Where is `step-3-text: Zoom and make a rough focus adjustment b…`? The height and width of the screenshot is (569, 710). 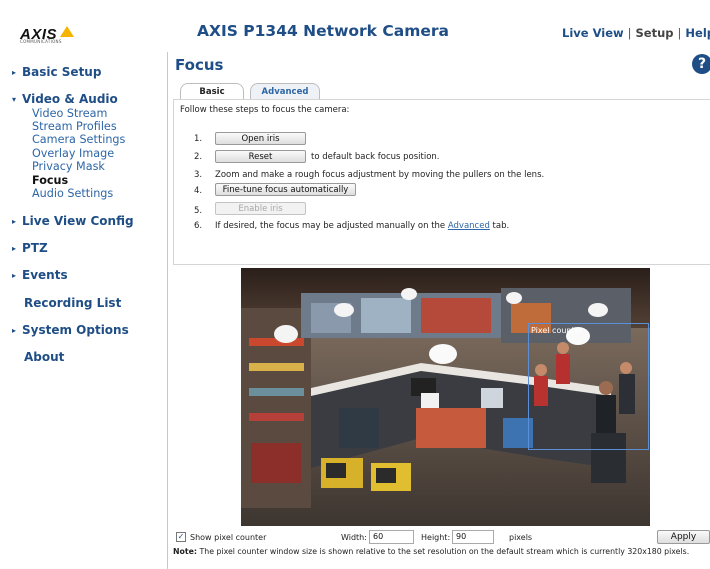 step-3-text: Zoom and make a rough focus adjustment b… is located at coordinates (380, 175).